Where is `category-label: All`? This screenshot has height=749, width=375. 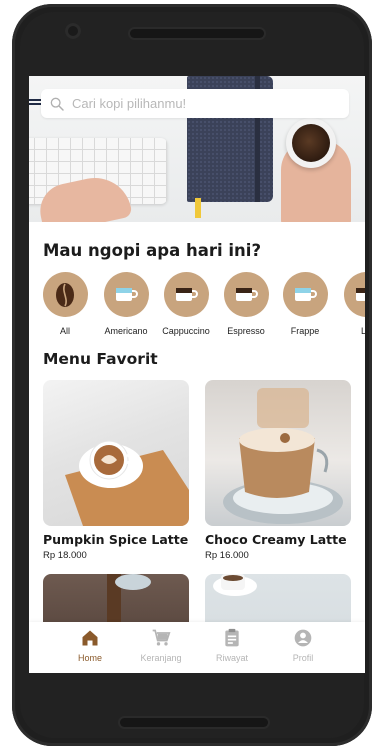
category-label: All is located at coordinates (64, 331).